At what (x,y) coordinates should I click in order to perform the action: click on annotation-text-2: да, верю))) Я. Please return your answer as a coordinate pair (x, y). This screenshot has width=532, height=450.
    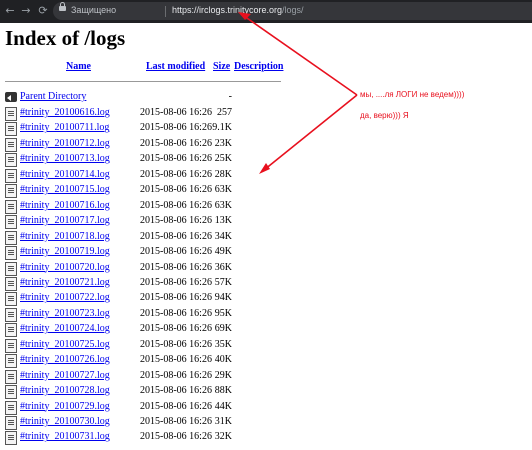
    Looking at the image, I should click on (384, 115).